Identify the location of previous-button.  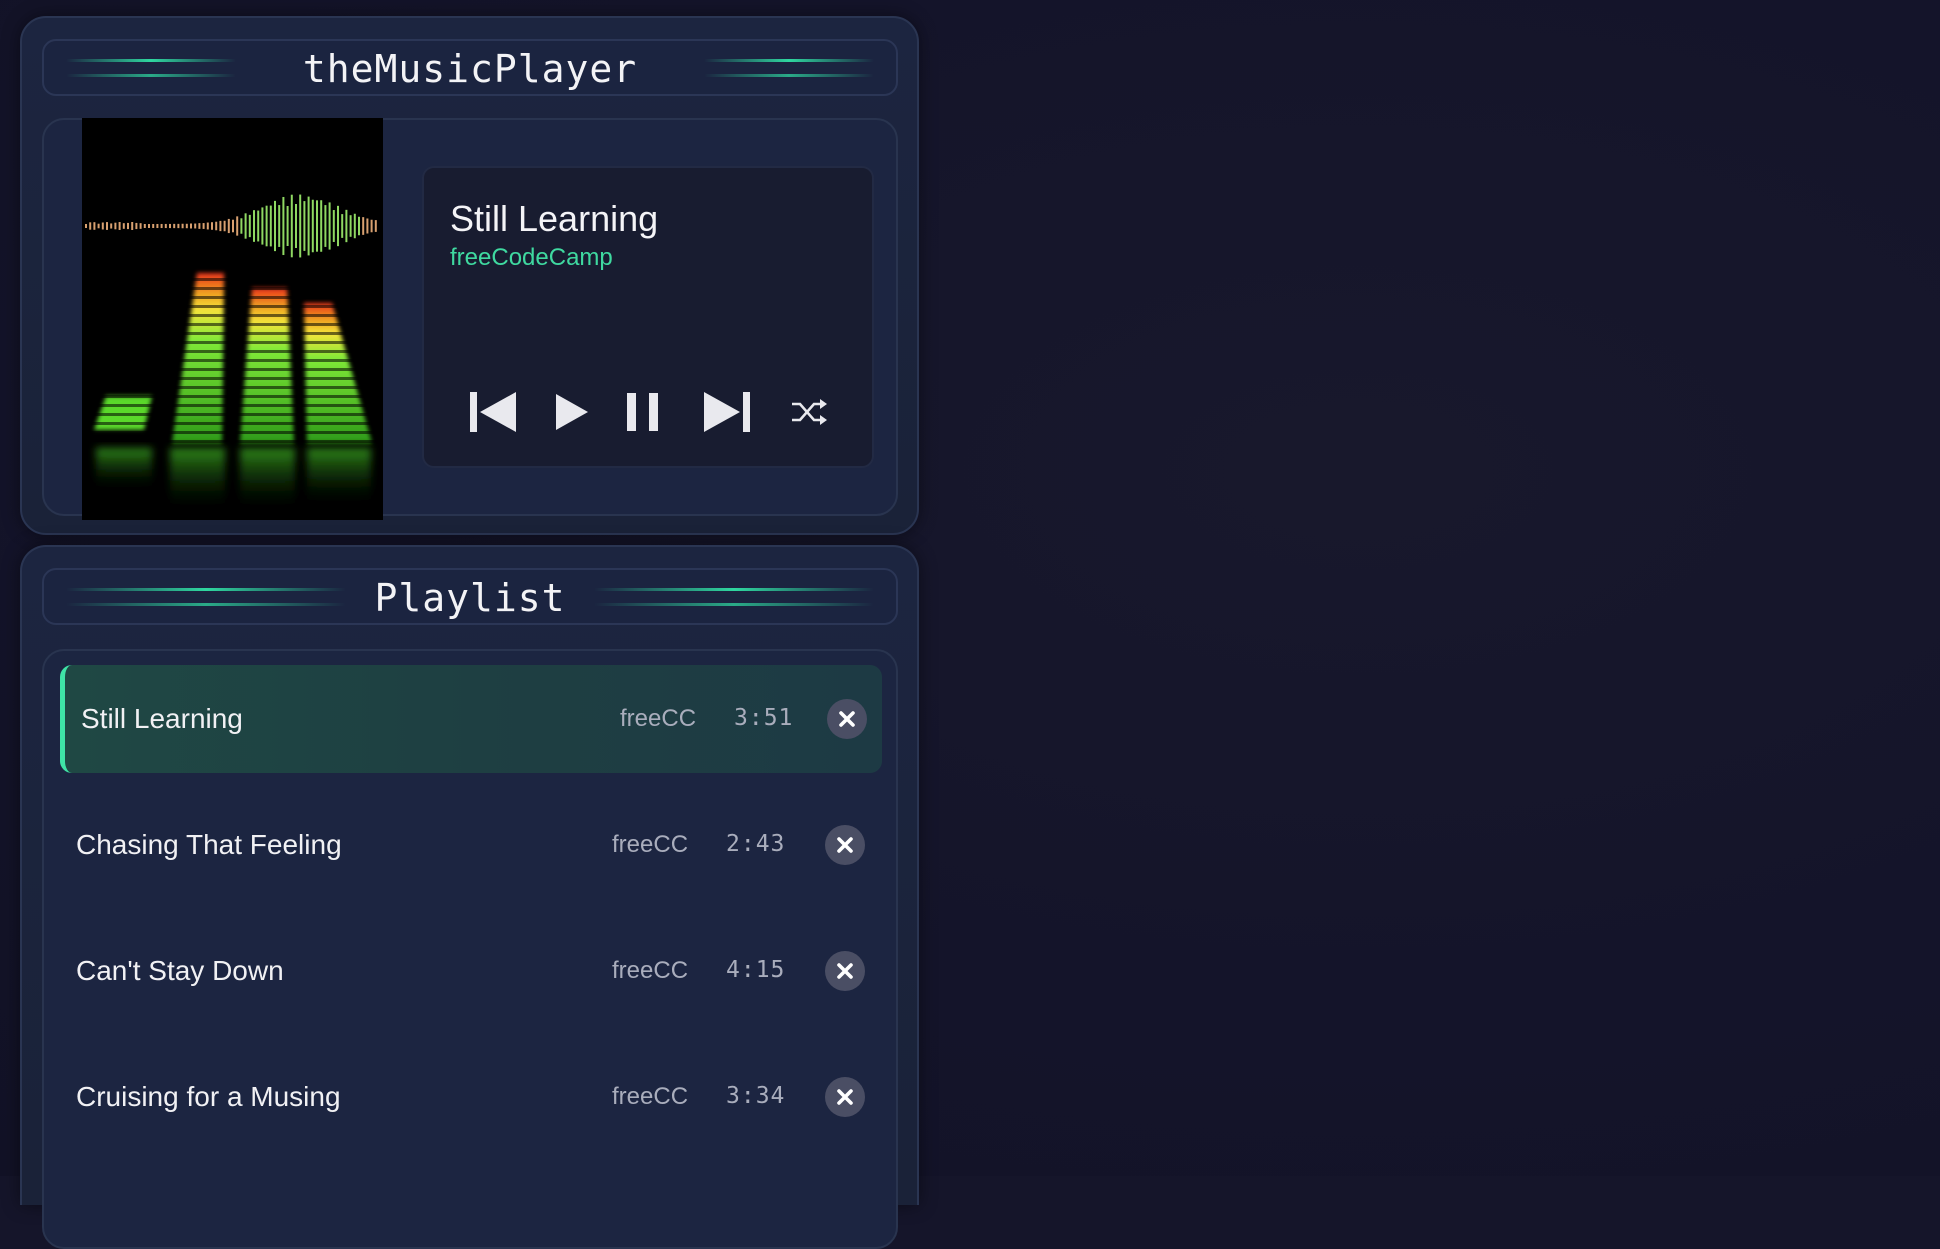
(494, 414).